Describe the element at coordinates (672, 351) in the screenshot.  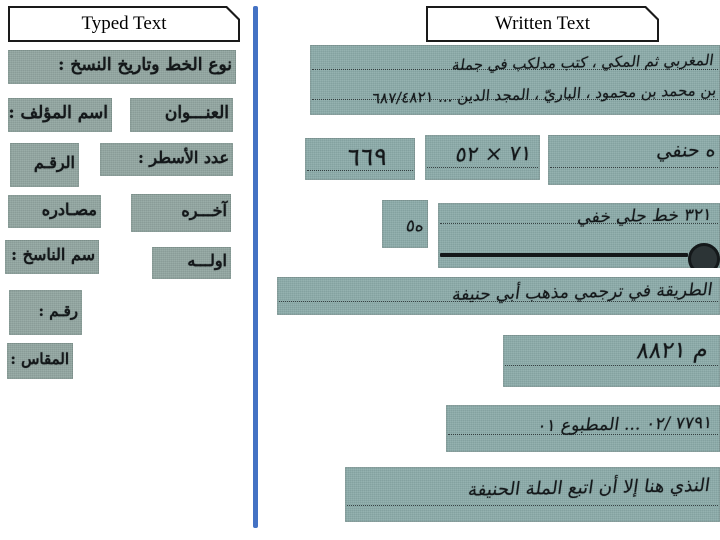
I see `handwritten-line: م ١٢٨٨` at that location.